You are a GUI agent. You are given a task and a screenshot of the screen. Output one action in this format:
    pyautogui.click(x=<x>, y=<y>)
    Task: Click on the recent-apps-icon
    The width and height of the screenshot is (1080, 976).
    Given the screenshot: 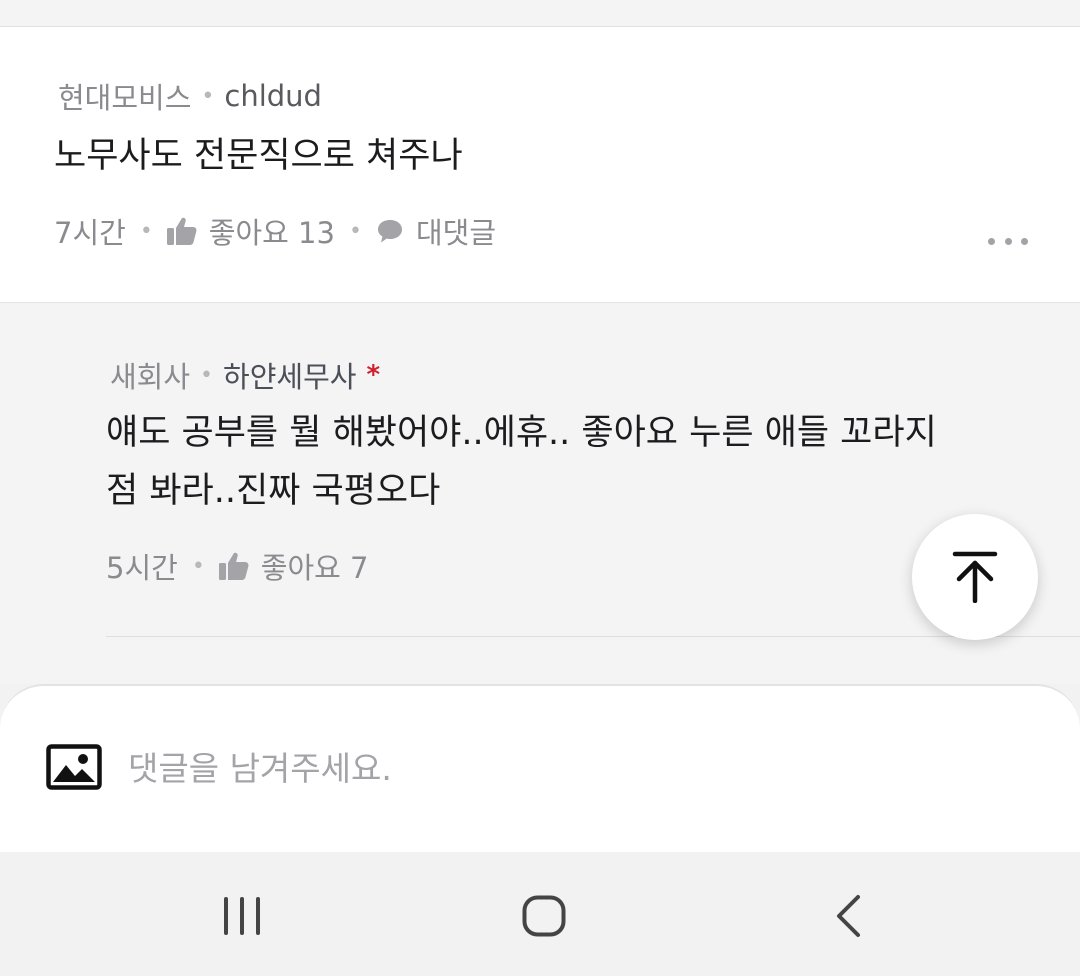 What is the action you would take?
    pyautogui.click(x=242, y=918)
    